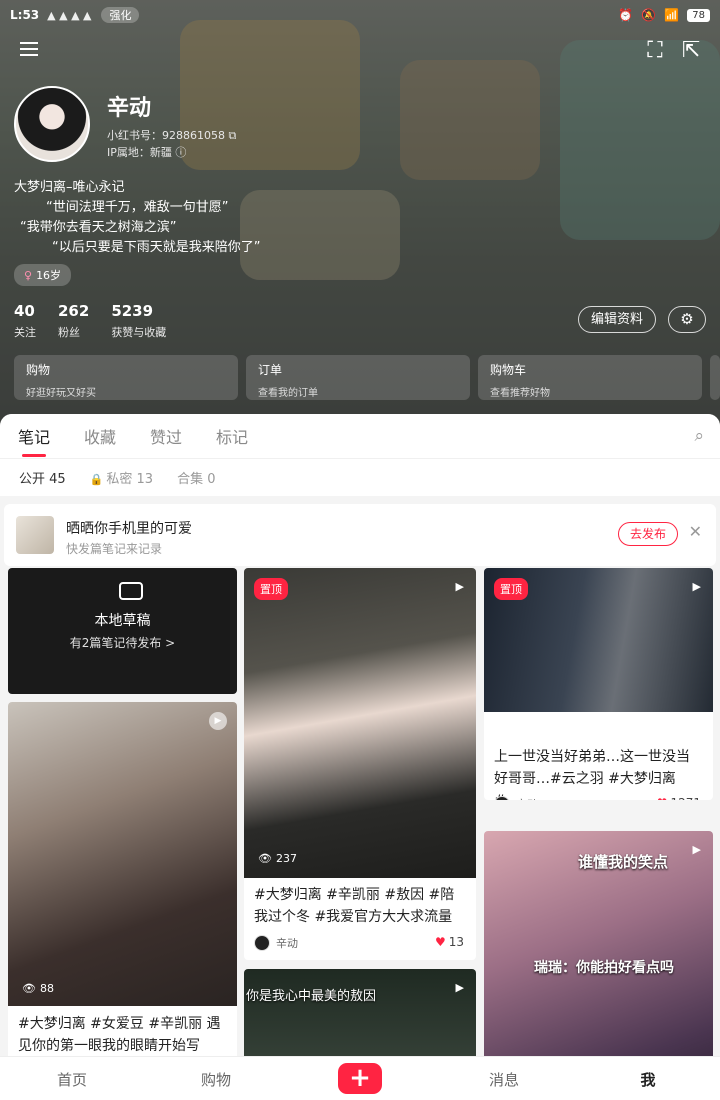 Image resolution: width=720 pixels, height=1100 pixels. Describe the element at coordinates (120, 15) in the screenshot. I see `status-pill: 强化` at that location.